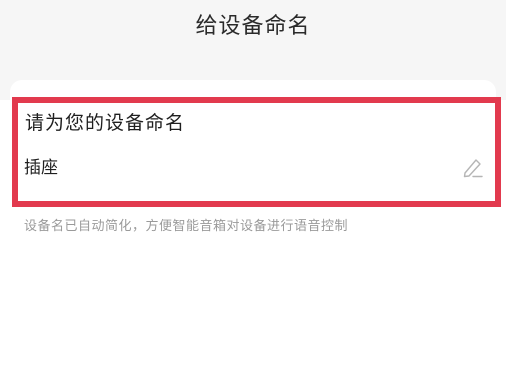  What do you see at coordinates (473, 167) in the screenshot?
I see `pencil-edit-icon` at bounding box center [473, 167].